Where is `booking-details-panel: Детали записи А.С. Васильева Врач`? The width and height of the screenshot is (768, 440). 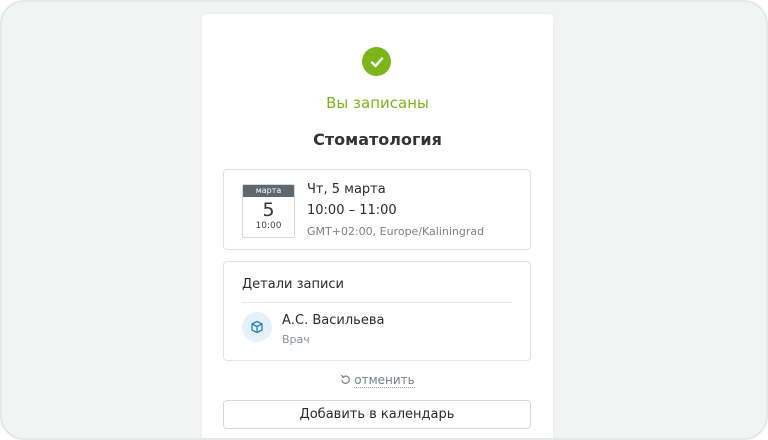
booking-details-panel: Детали записи А.С. Васильева Врач is located at coordinates (377, 311).